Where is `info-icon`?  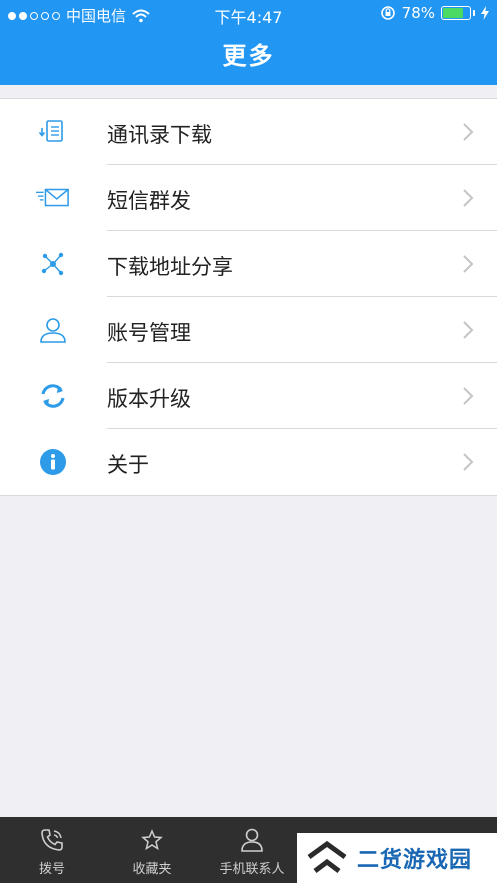 info-icon is located at coordinates (53, 462).